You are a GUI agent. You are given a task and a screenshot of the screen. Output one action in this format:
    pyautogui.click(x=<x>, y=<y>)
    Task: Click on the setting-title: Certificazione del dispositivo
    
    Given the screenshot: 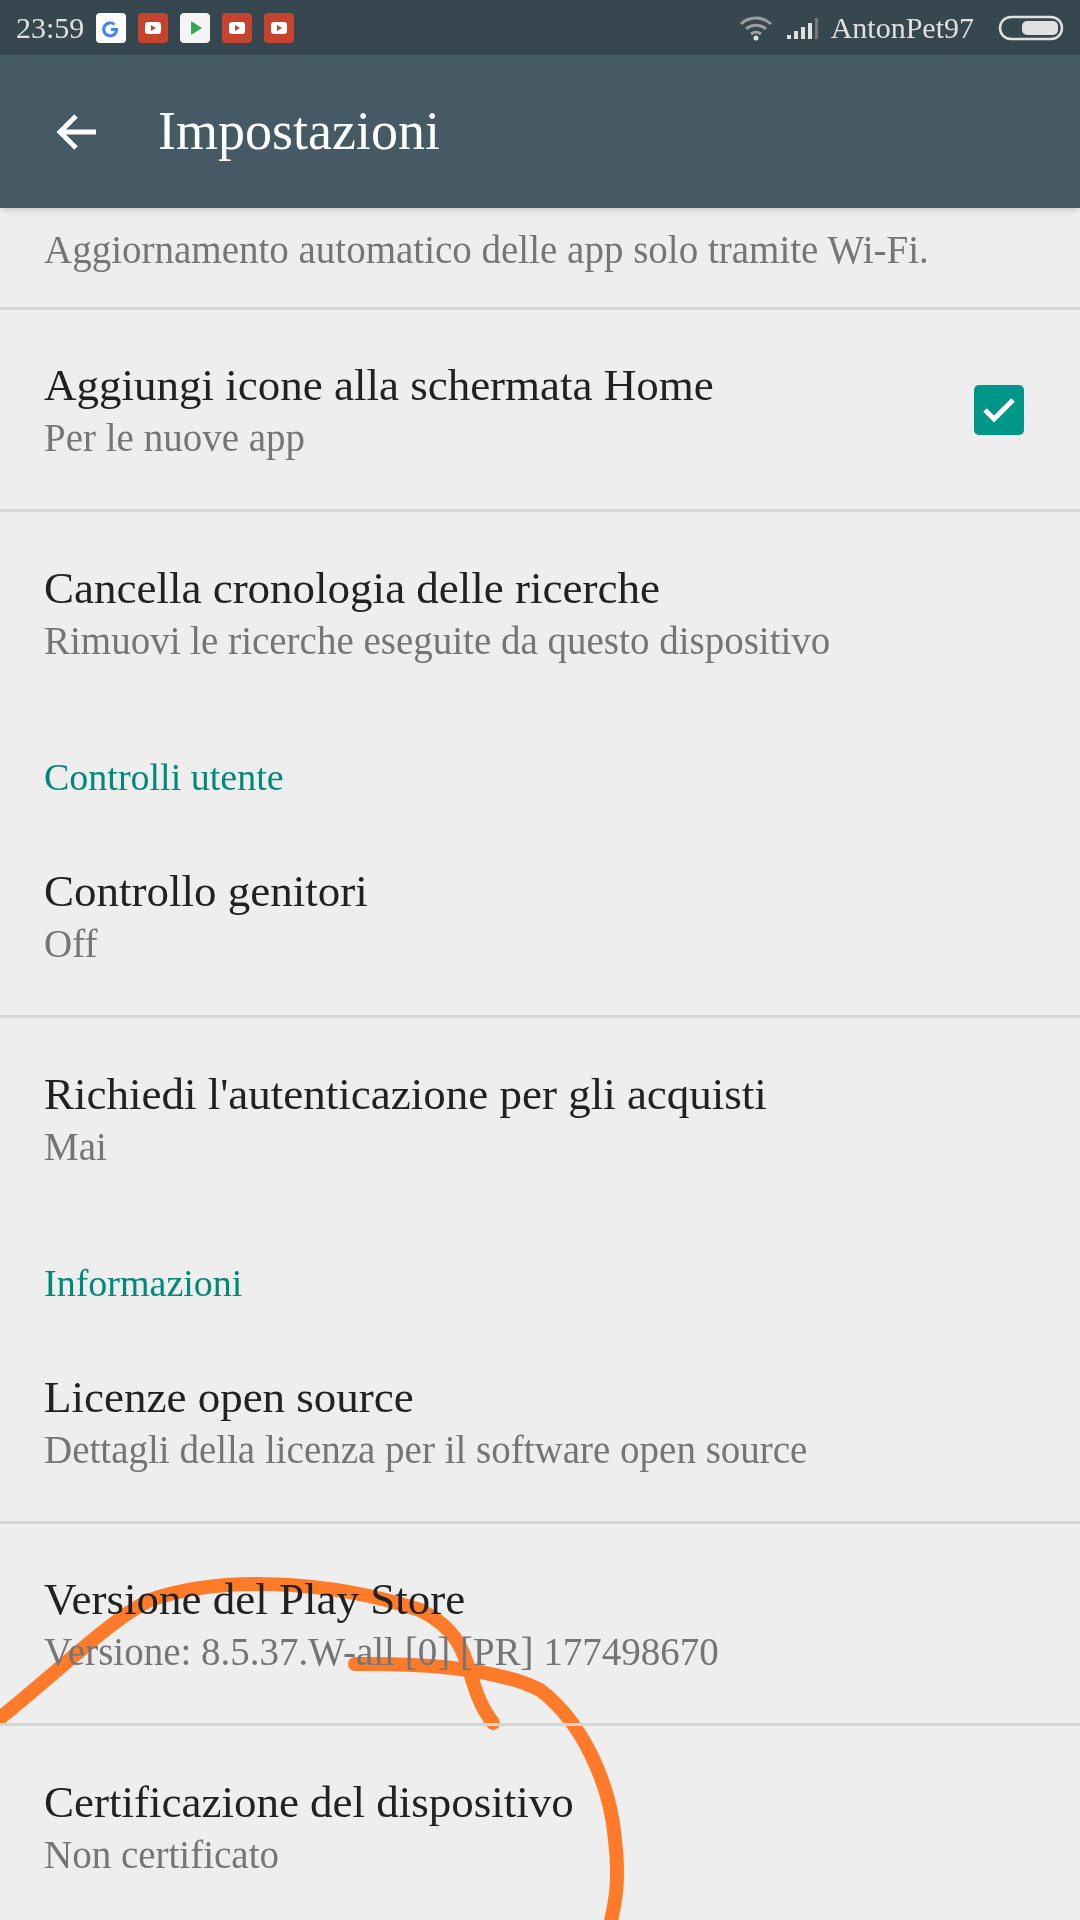 What is the action you would take?
    pyautogui.click(x=309, y=1802)
    